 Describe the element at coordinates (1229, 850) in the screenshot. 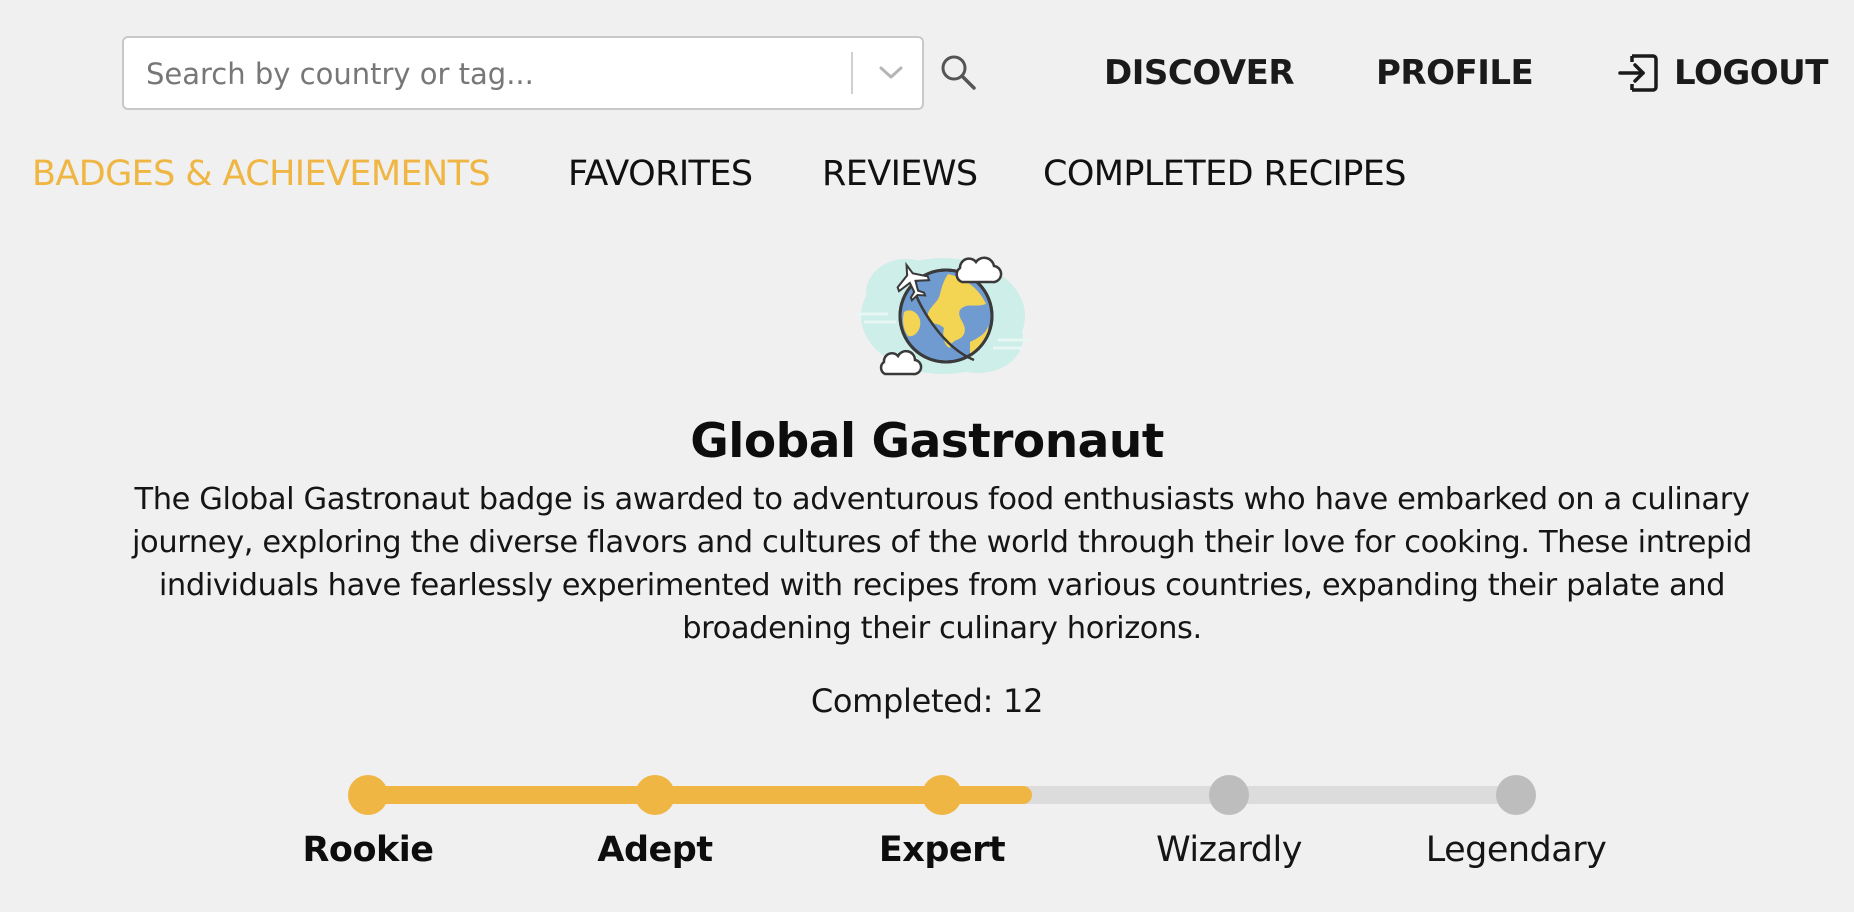

I see `level-label-wizardly: Wizardly` at that location.